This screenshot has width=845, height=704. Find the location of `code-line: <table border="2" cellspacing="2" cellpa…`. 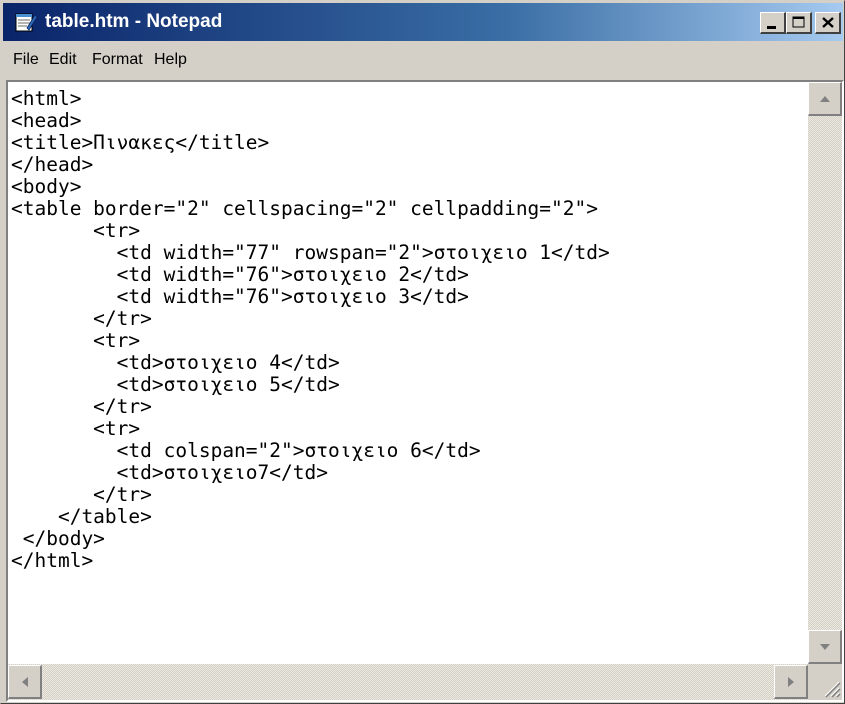

code-line: <table border="2" cellspacing="2" cellpa… is located at coordinates (304, 208).